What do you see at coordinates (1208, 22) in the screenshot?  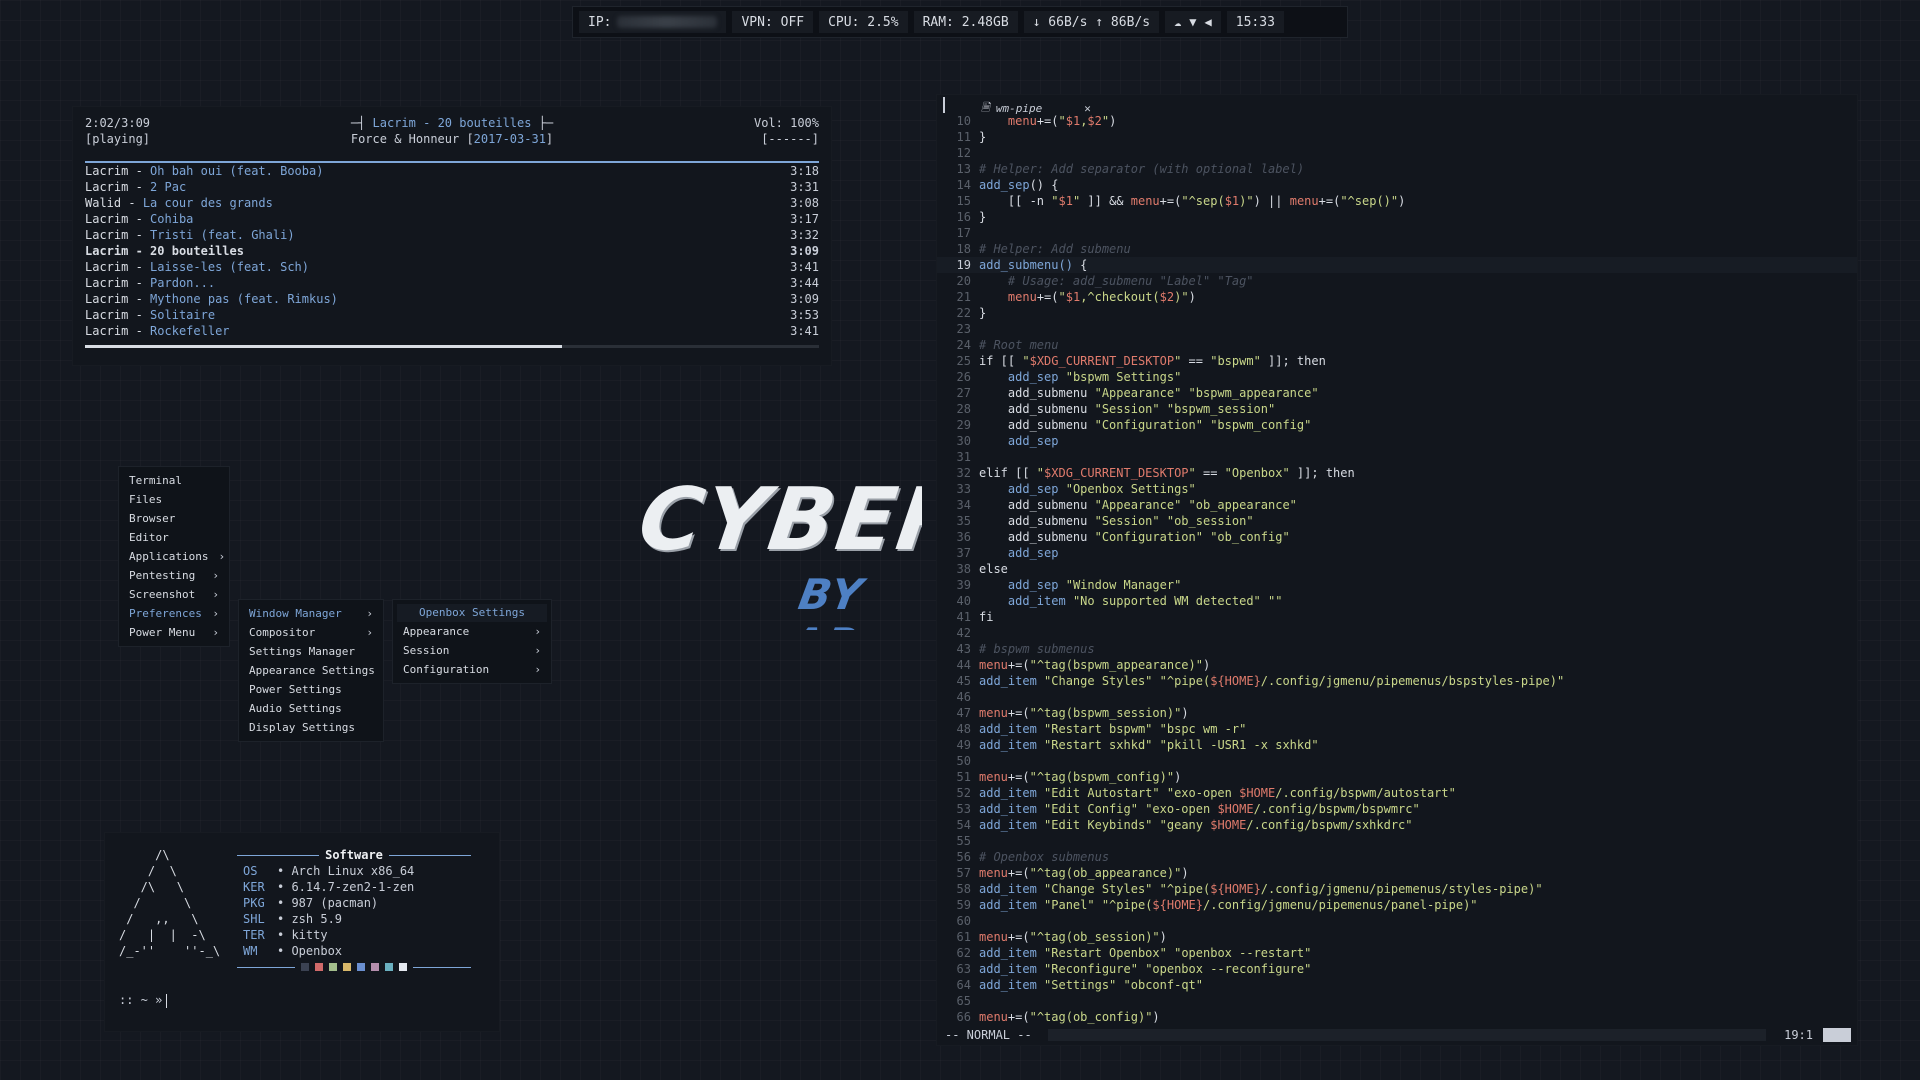 I see `volume-icon: ◀` at bounding box center [1208, 22].